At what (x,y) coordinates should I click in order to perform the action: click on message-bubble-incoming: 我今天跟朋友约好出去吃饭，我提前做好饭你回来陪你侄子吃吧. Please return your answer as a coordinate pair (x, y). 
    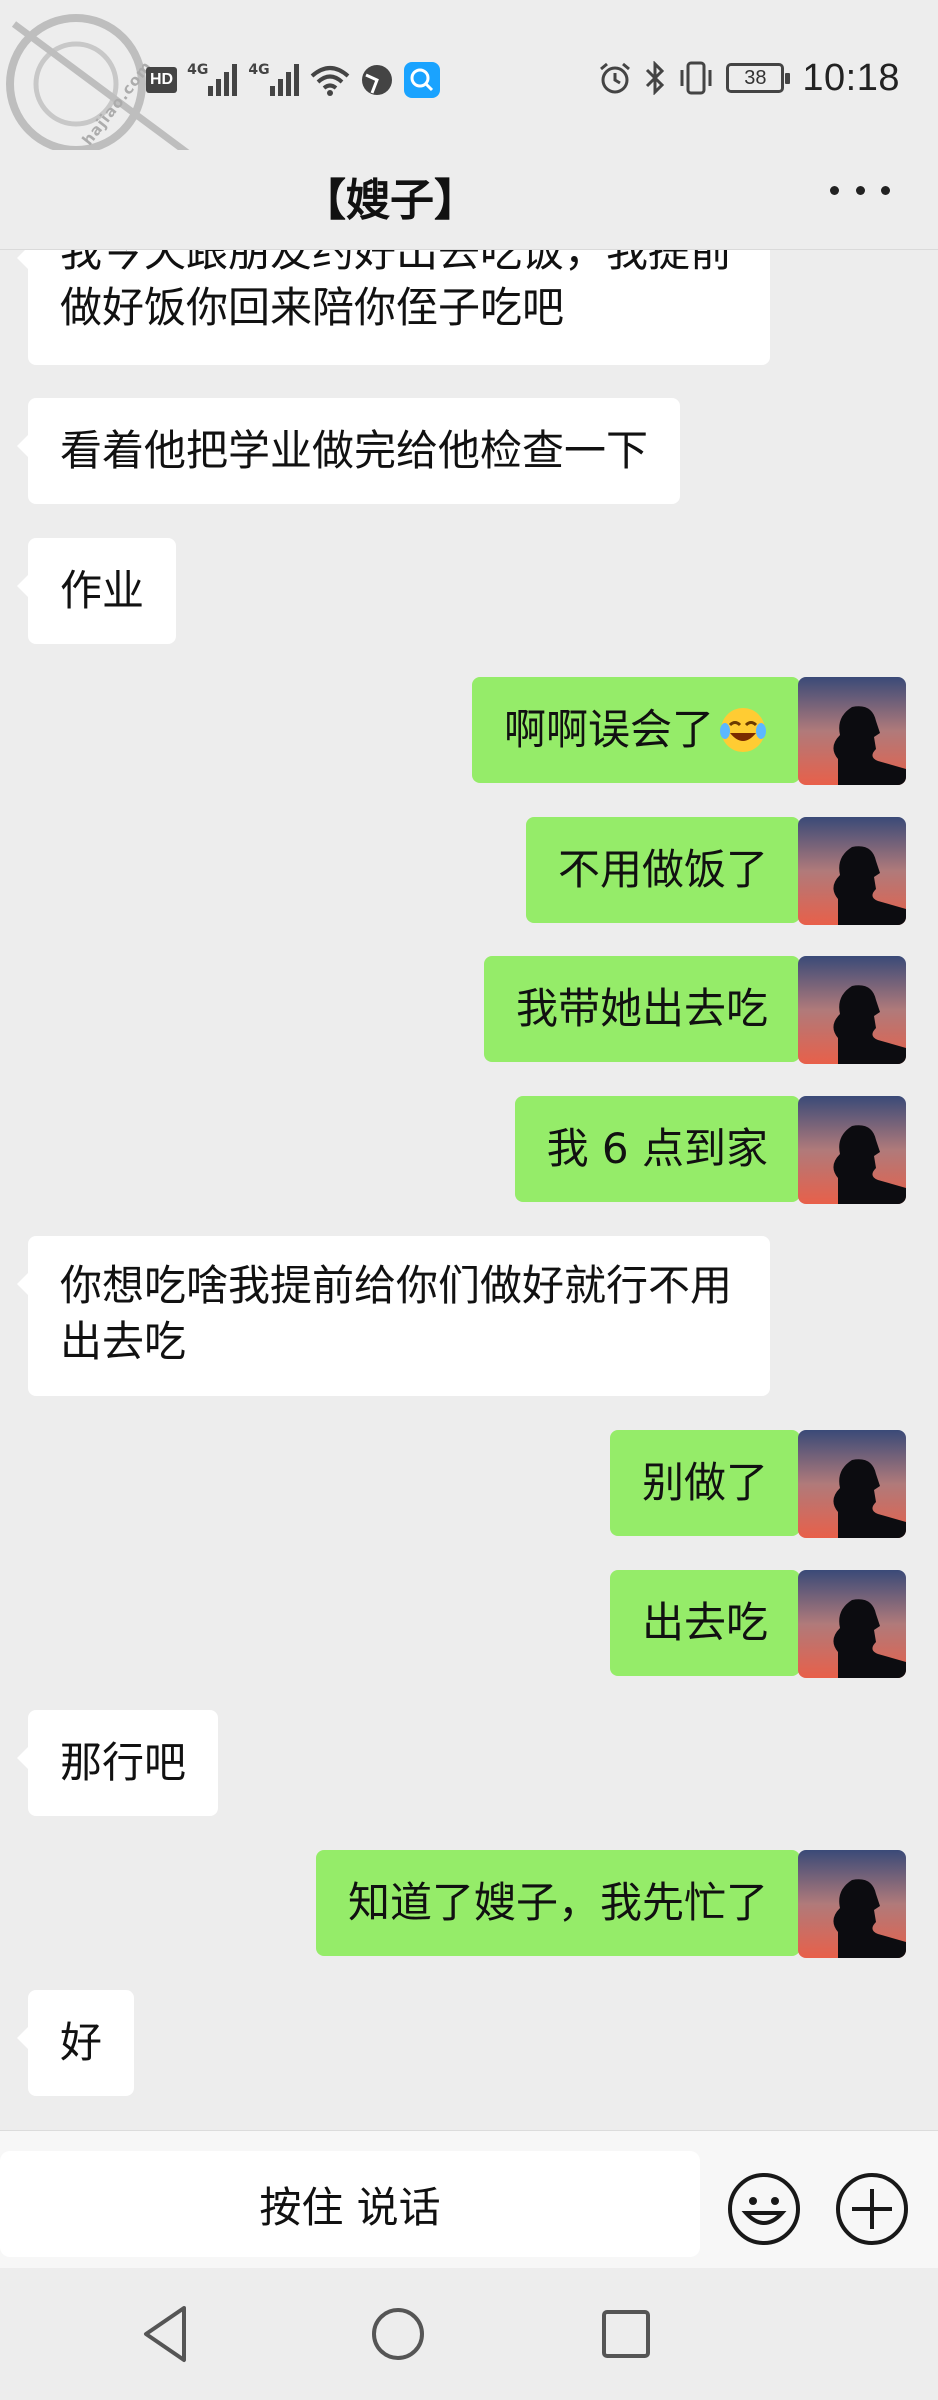
    Looking at the image, I should click on (393, 307).